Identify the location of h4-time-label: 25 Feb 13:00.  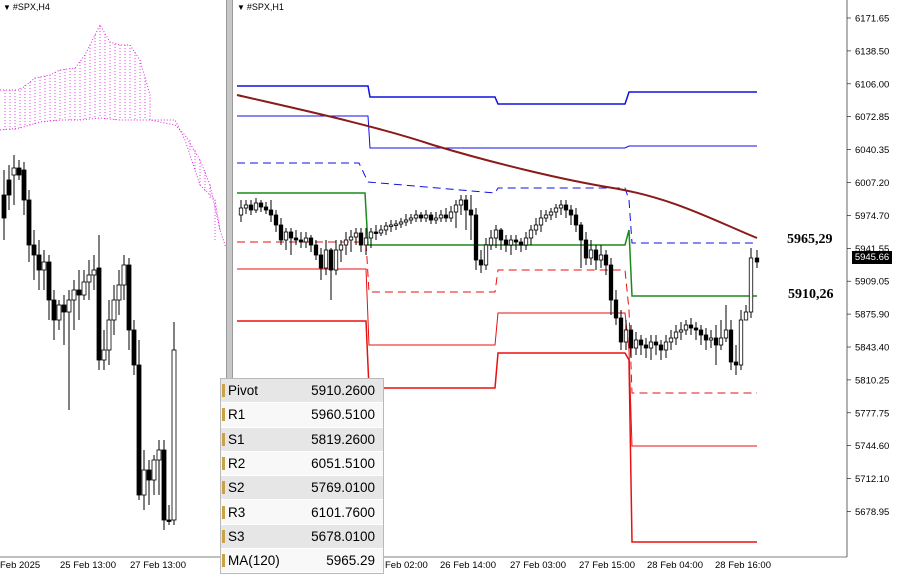
(88, 565).